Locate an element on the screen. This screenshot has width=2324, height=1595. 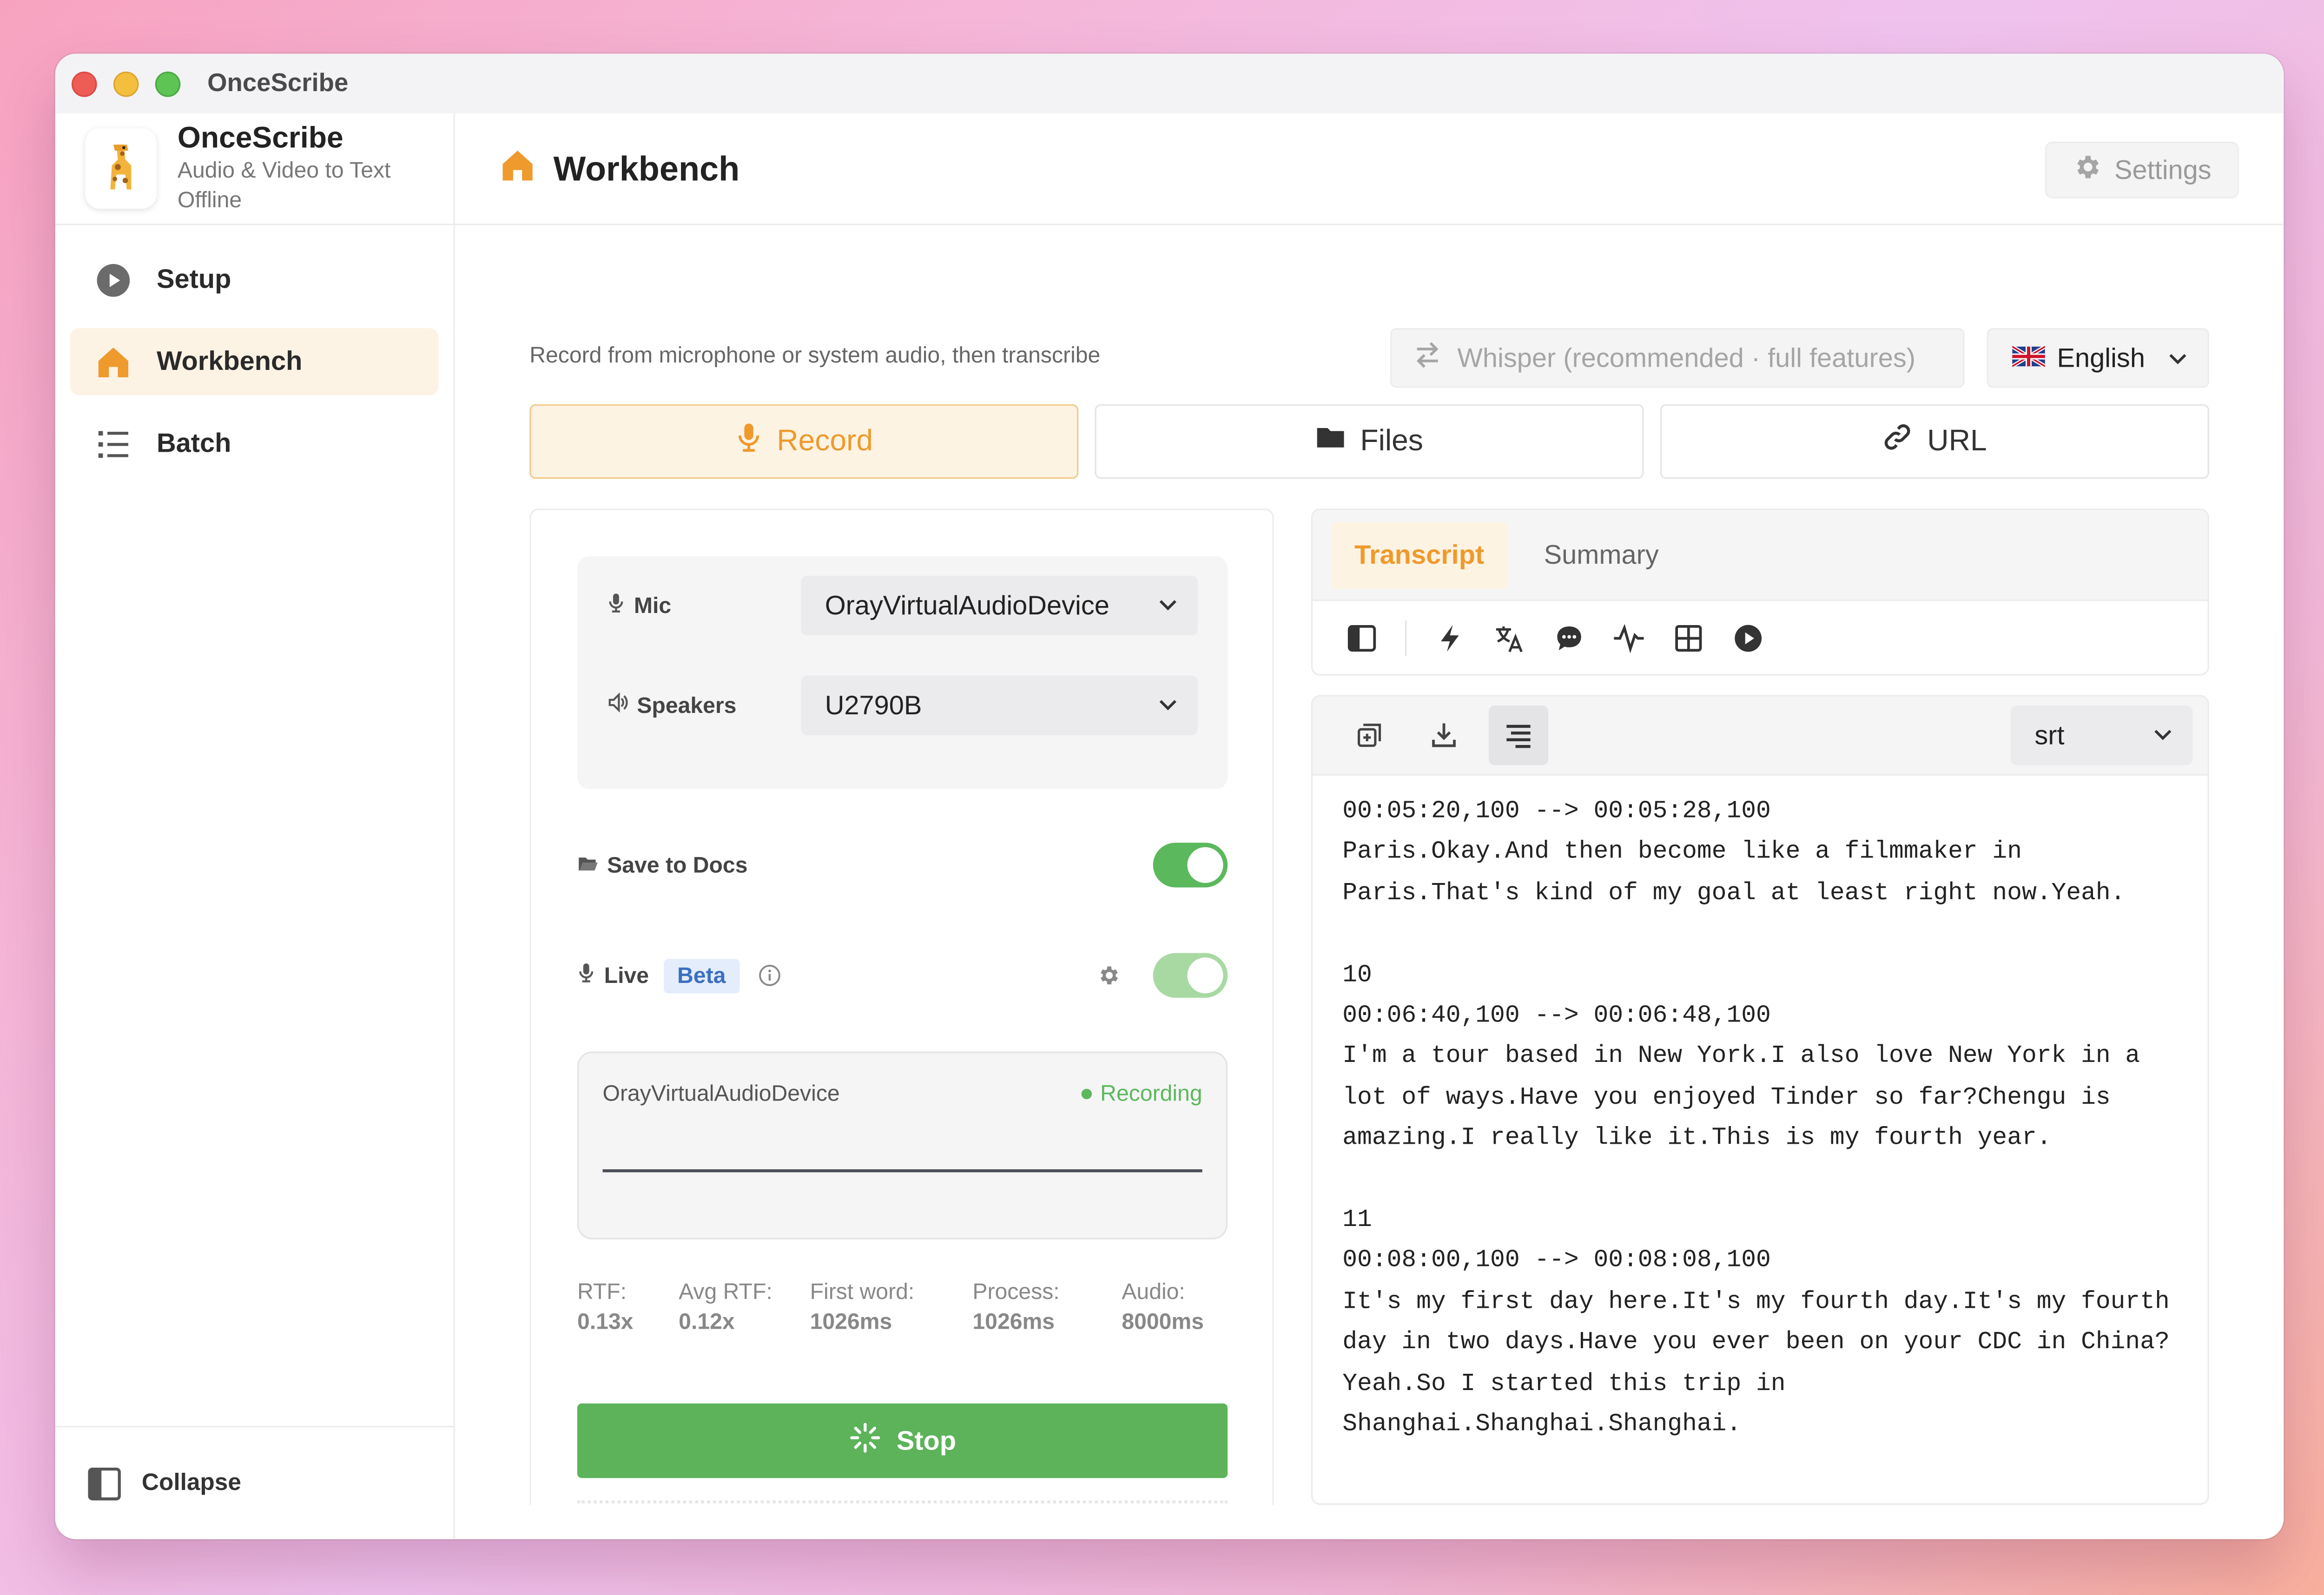
settings-label: Settings is located at coordinates (2163, 169).